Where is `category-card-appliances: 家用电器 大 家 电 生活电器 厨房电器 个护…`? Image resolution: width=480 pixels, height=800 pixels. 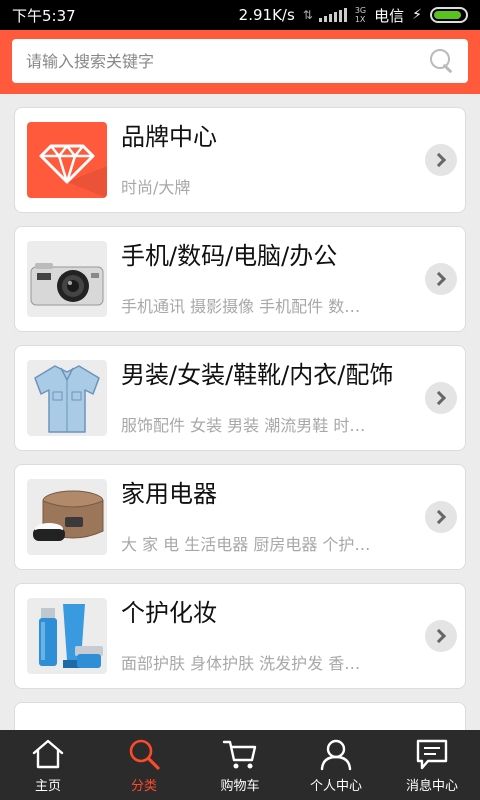
category-card-appliances: 家用电器 大 家 电 生活电器 厨房电器 个护… is located at coordinates (240, 517).